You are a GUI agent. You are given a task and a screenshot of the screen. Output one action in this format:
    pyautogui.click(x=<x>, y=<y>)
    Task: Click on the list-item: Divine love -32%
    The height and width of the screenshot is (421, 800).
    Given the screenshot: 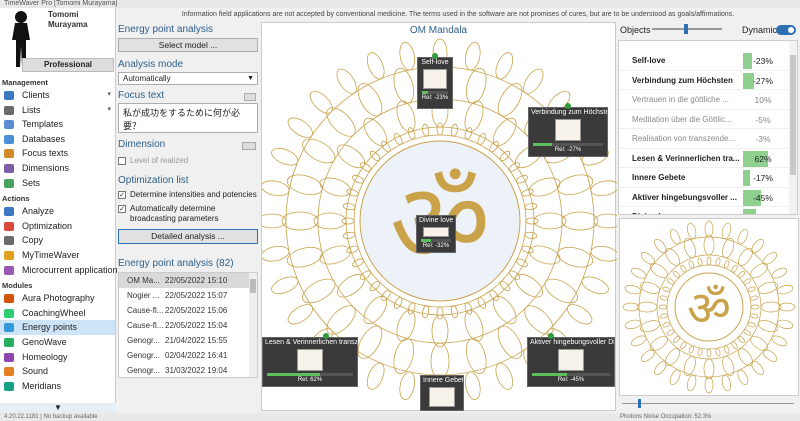 What is the action you would take?
    pyautogui.click(x=708, y=210)
    